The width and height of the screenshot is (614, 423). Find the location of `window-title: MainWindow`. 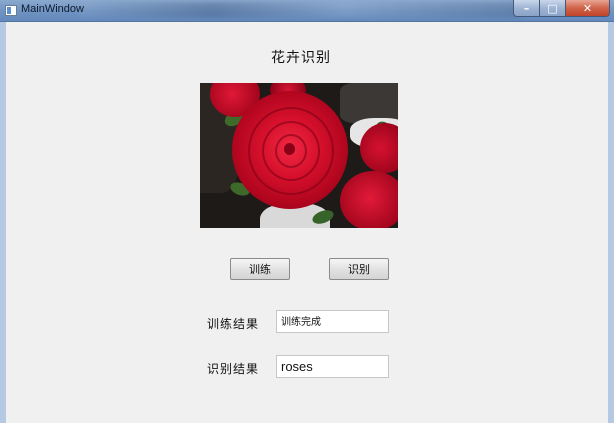

window-title: MainWindow is located at coordinates (52, 9).